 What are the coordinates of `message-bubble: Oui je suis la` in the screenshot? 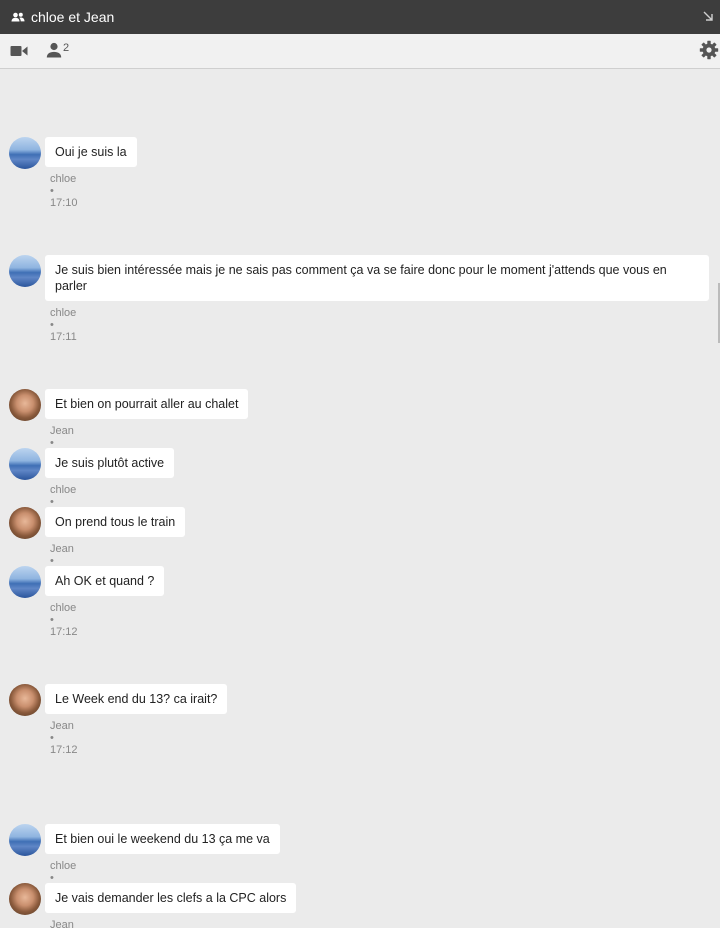 It's located at (91, 152).